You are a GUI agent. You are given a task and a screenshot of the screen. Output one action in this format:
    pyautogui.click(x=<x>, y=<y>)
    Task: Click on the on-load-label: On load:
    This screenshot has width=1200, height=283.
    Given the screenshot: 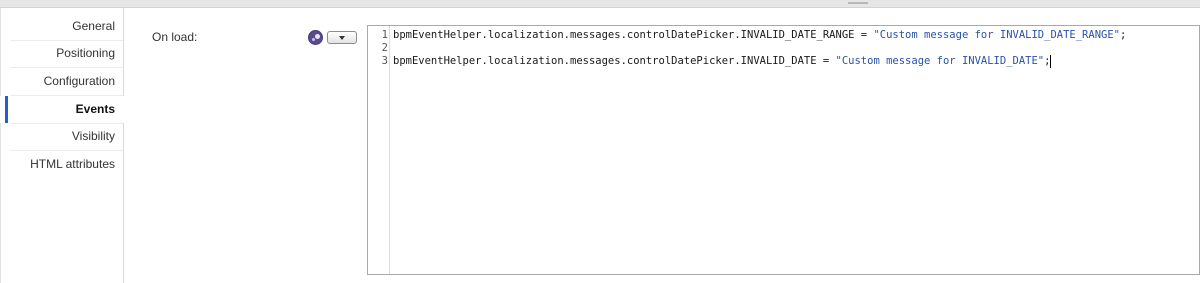 What is the action you would take?
    pyautogui.click(x=175, y=37)
    